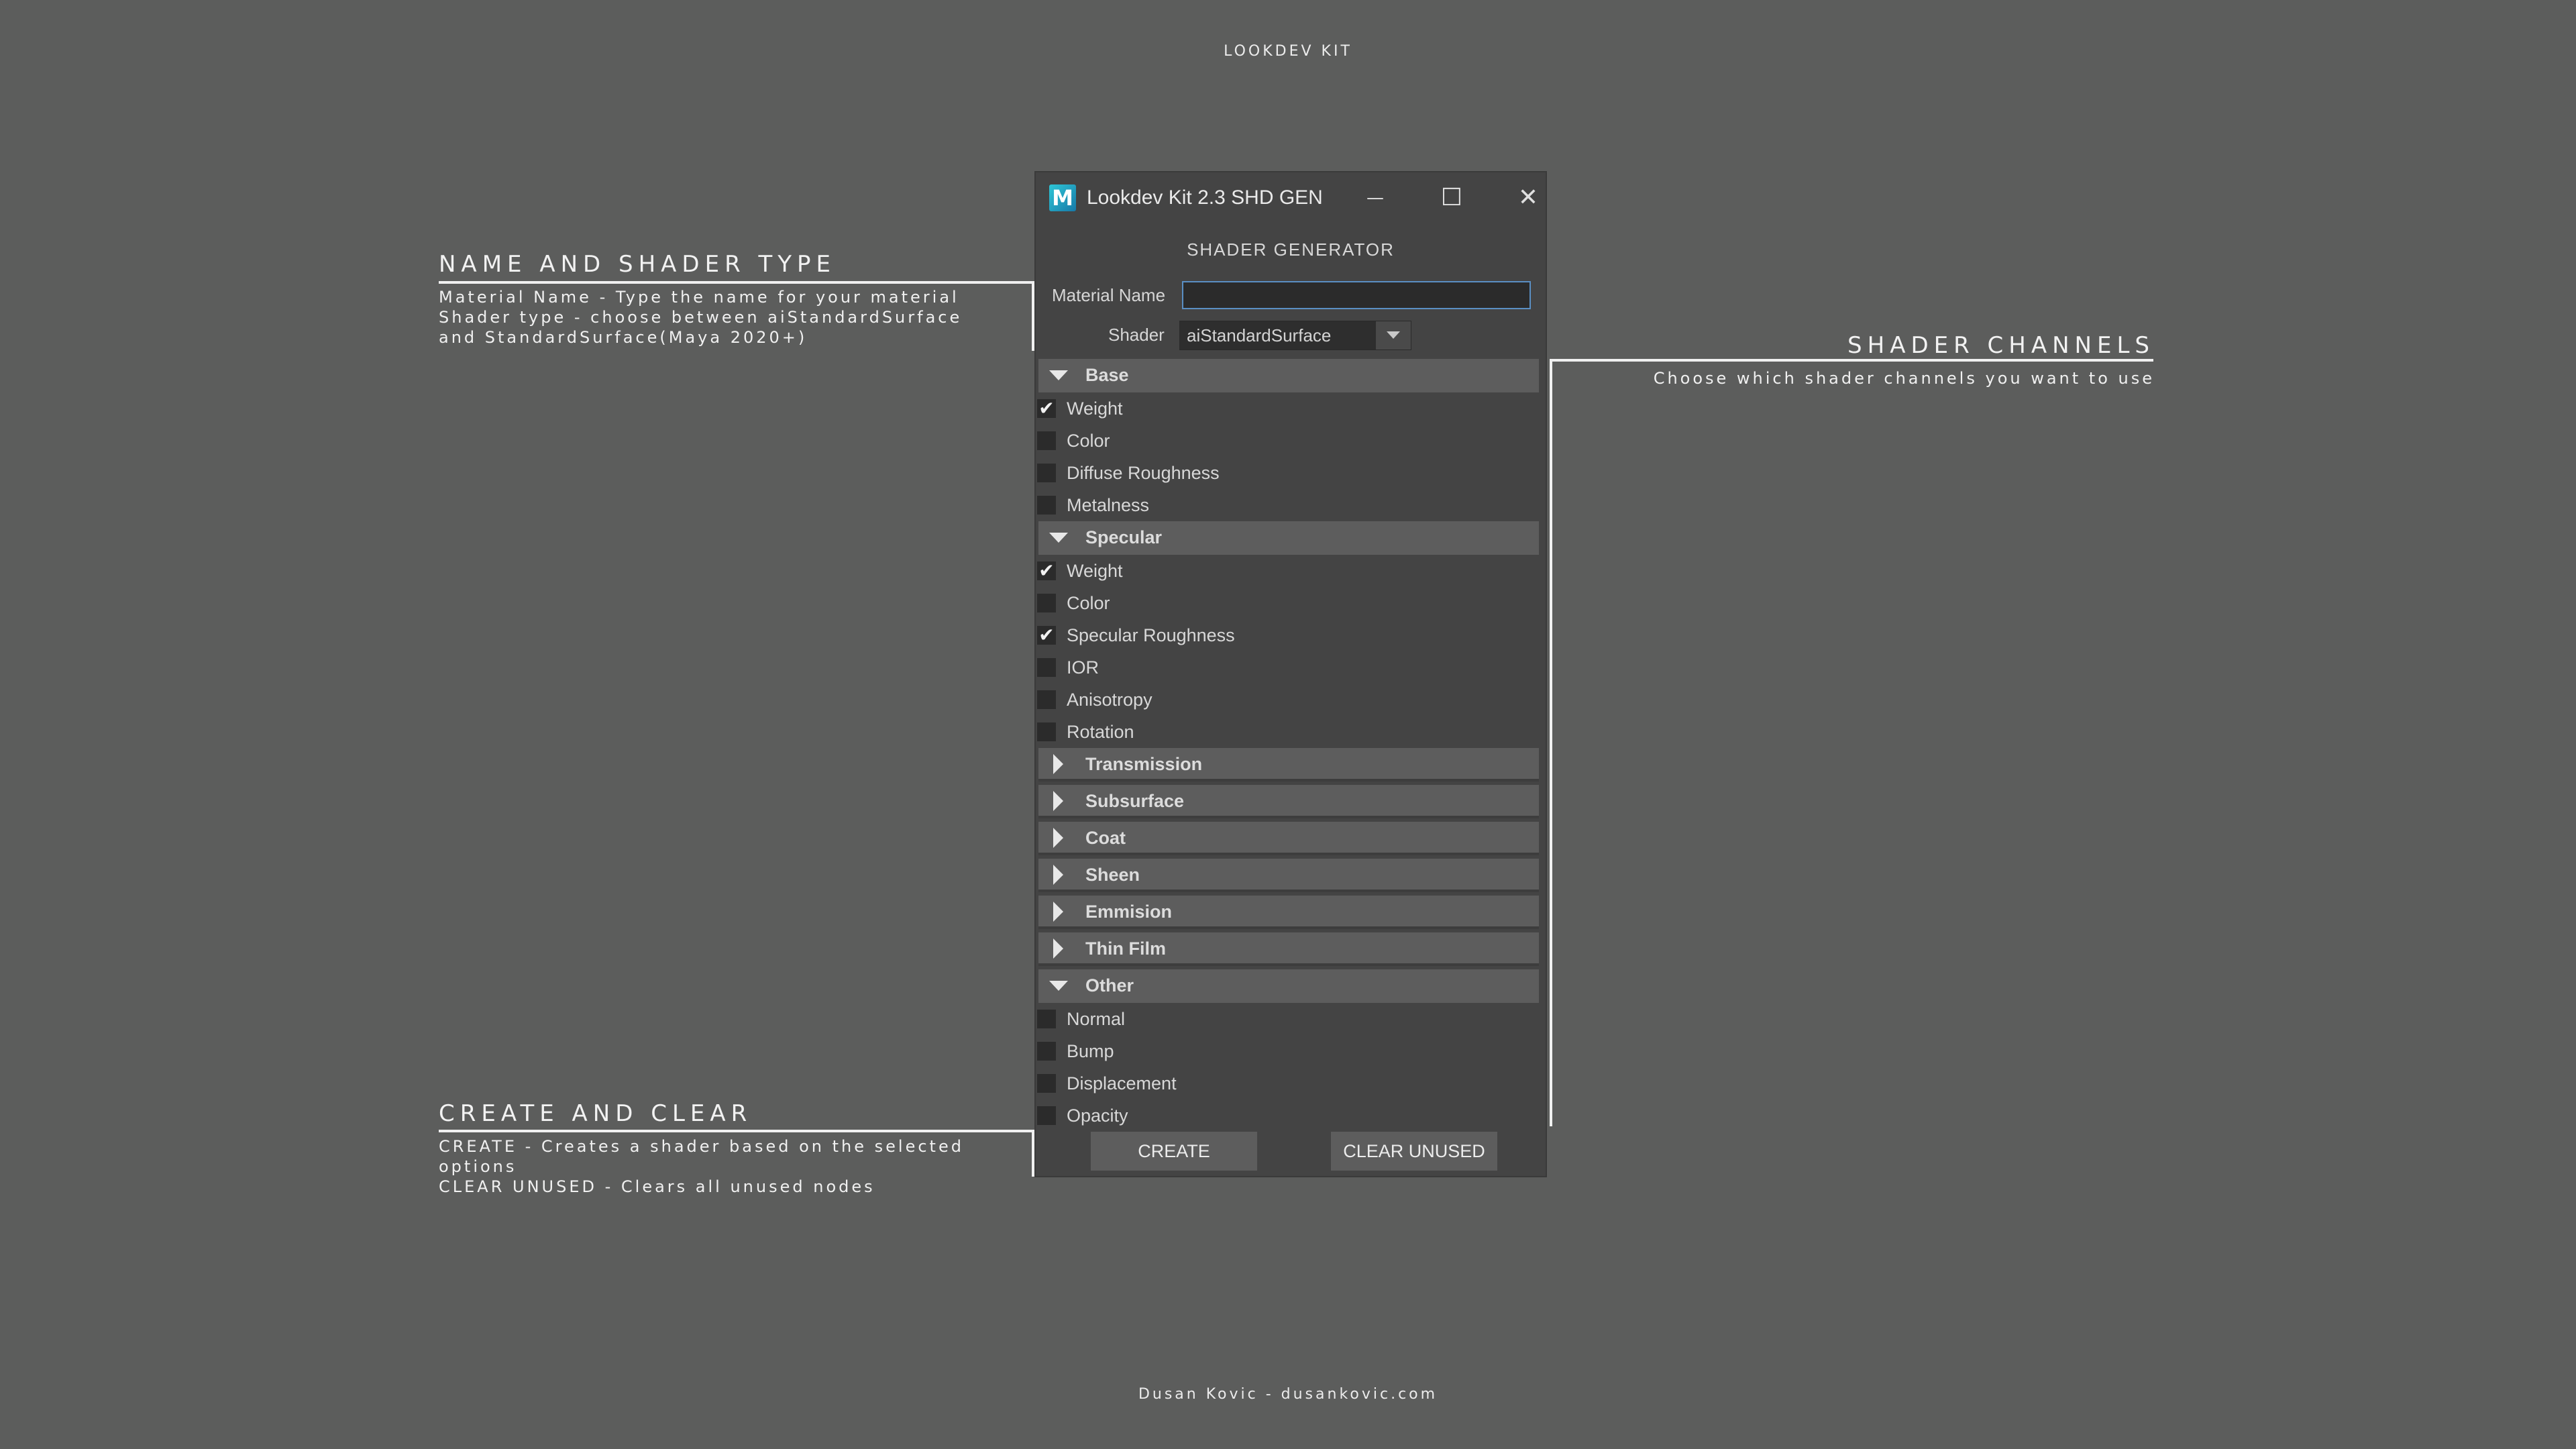  Describe the element at coordinates (1100, 732) in the screenshot. I see `checkbox-label: Rotation` at that location.